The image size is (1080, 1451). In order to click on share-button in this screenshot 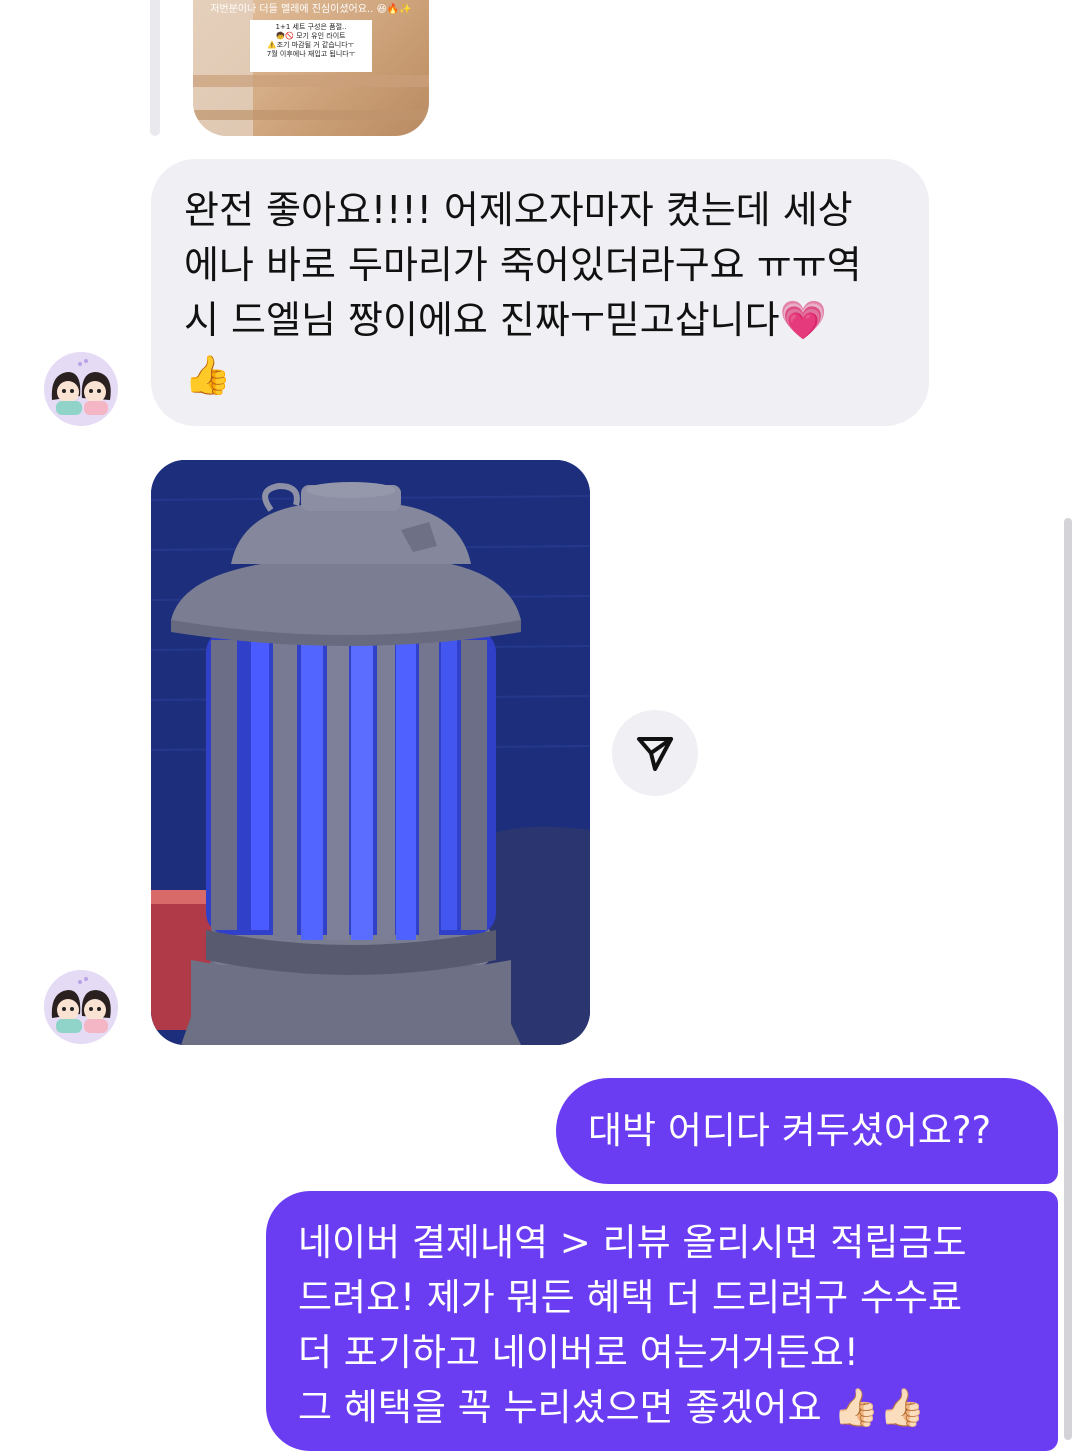, I will do `click(655, 753)`.